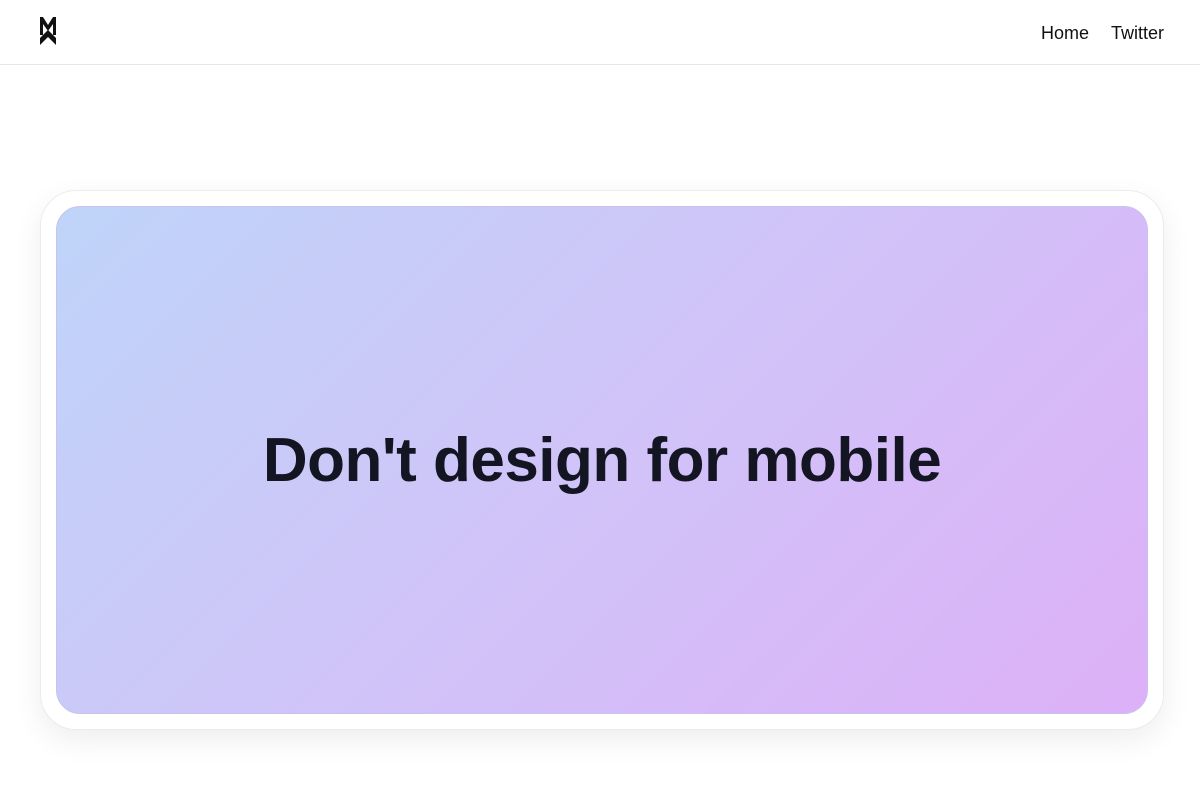 Image resolution: width=1200 pixels, height=800 pixels. What do you see at coordinates (600, 32) in the screenshot?
I see `top-navbar: Home Twitter` at bounding box center [600, 32].